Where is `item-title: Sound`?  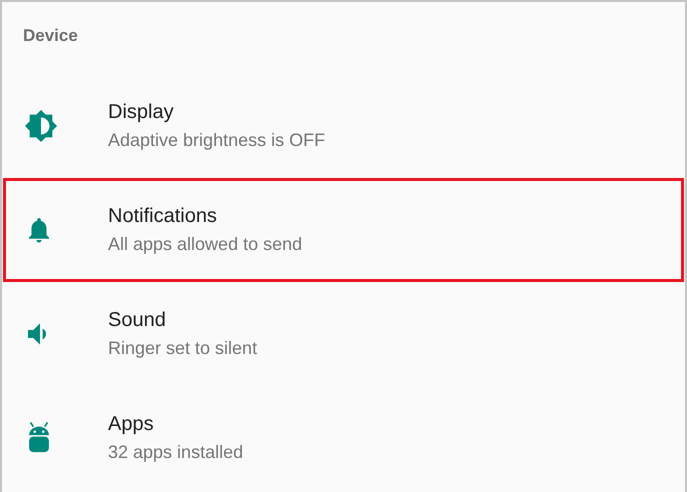 item-title: Sound is located at coordinates (137, 320).